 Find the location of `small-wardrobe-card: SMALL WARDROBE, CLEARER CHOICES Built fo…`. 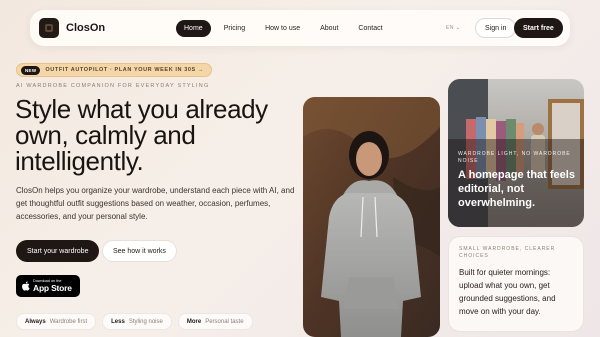

small-wardrobe-card: SMALL WARDROBE, CLEARER CHOICES Built fo… is located at coordinates (516, 284).